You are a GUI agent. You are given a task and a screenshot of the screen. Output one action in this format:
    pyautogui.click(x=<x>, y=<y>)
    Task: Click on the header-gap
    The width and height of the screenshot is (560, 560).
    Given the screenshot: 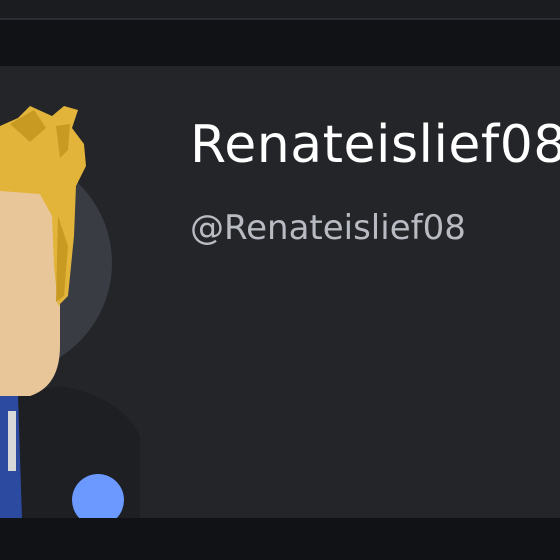 What is the action you would take?
    pyautogui.click(x=280, y=43)
    